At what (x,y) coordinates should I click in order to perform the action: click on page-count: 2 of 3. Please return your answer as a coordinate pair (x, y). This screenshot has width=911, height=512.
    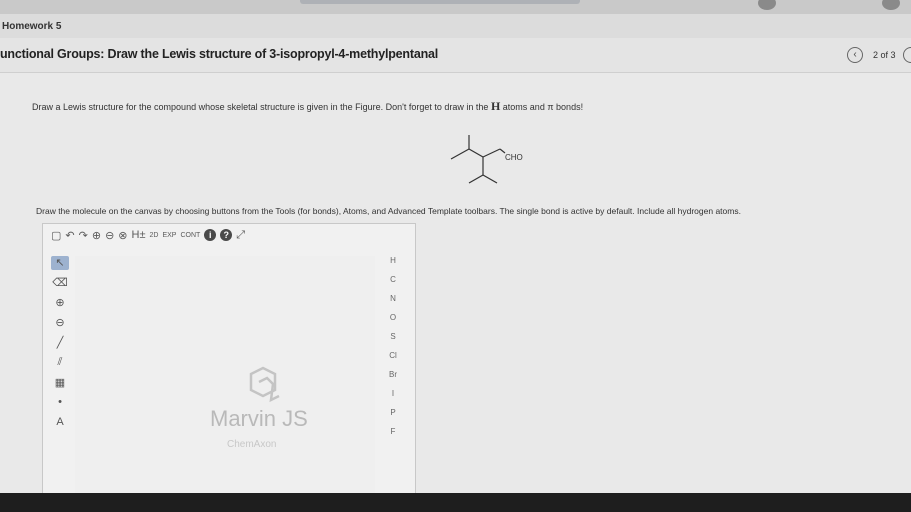
    Looking at the image, I should click on (884, 55).